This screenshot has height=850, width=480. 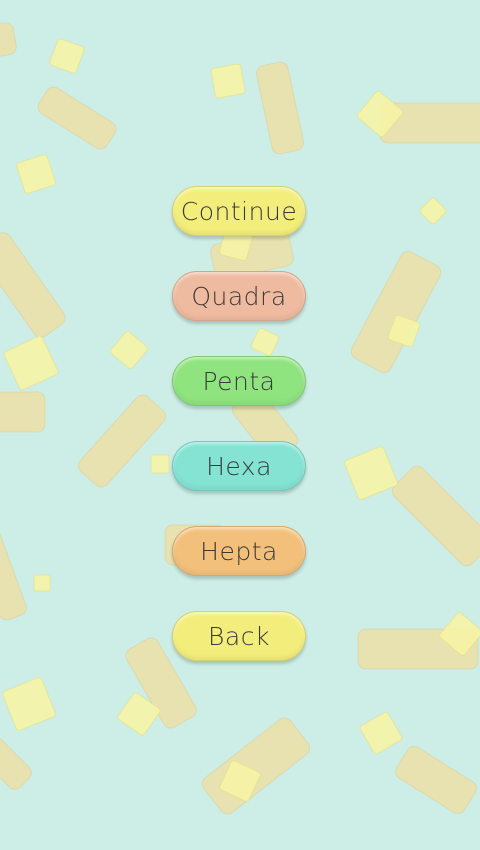 What do you see at coordinates (239, 551) in the screenshot?
I see `hepta-button: Hepta` at bounding box center [239, 551].